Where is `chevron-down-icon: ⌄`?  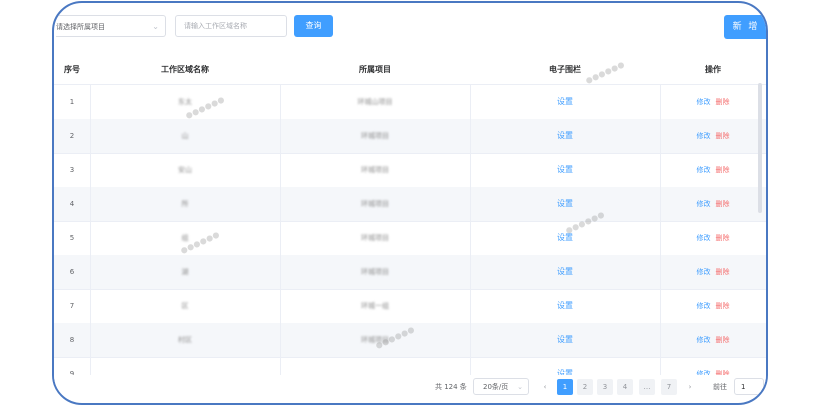 chevron-down-icon: ⌄ is located at coordinates (155, 26).